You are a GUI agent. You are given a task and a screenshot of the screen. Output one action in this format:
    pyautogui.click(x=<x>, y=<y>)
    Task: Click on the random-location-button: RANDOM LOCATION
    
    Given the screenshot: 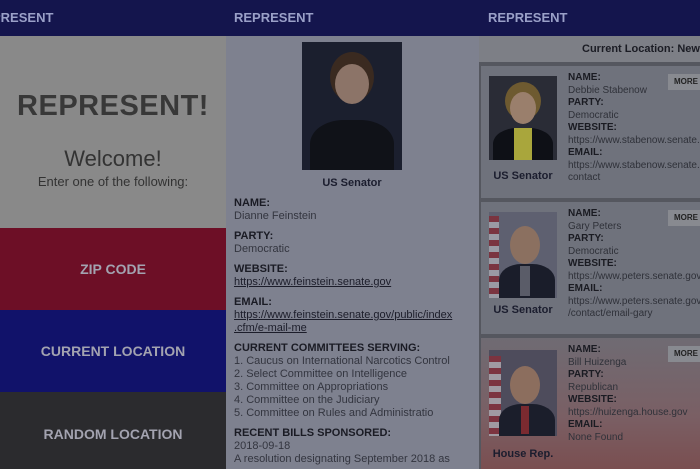 What is the action you would take?
    pyautogui.click(x=113, y=430)
    